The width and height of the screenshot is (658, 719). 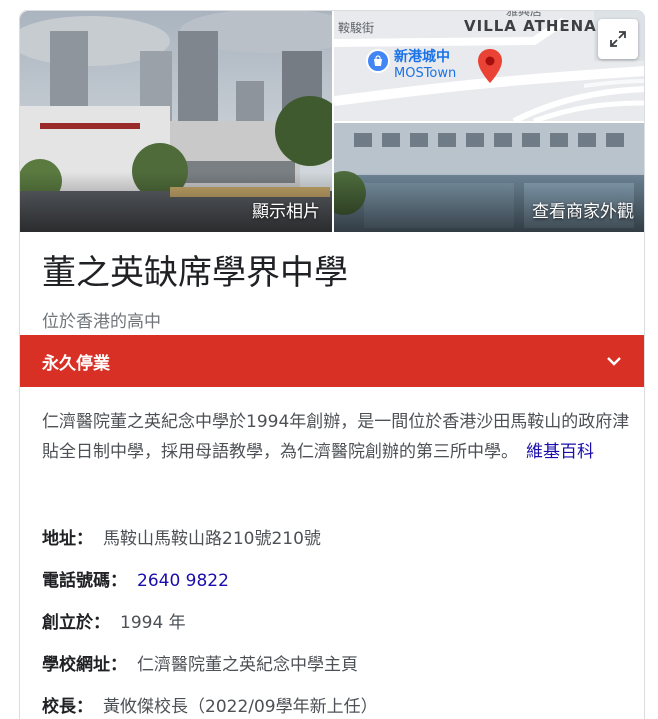 I want to click on chevron-down-icon, so click(x=614, y=361).